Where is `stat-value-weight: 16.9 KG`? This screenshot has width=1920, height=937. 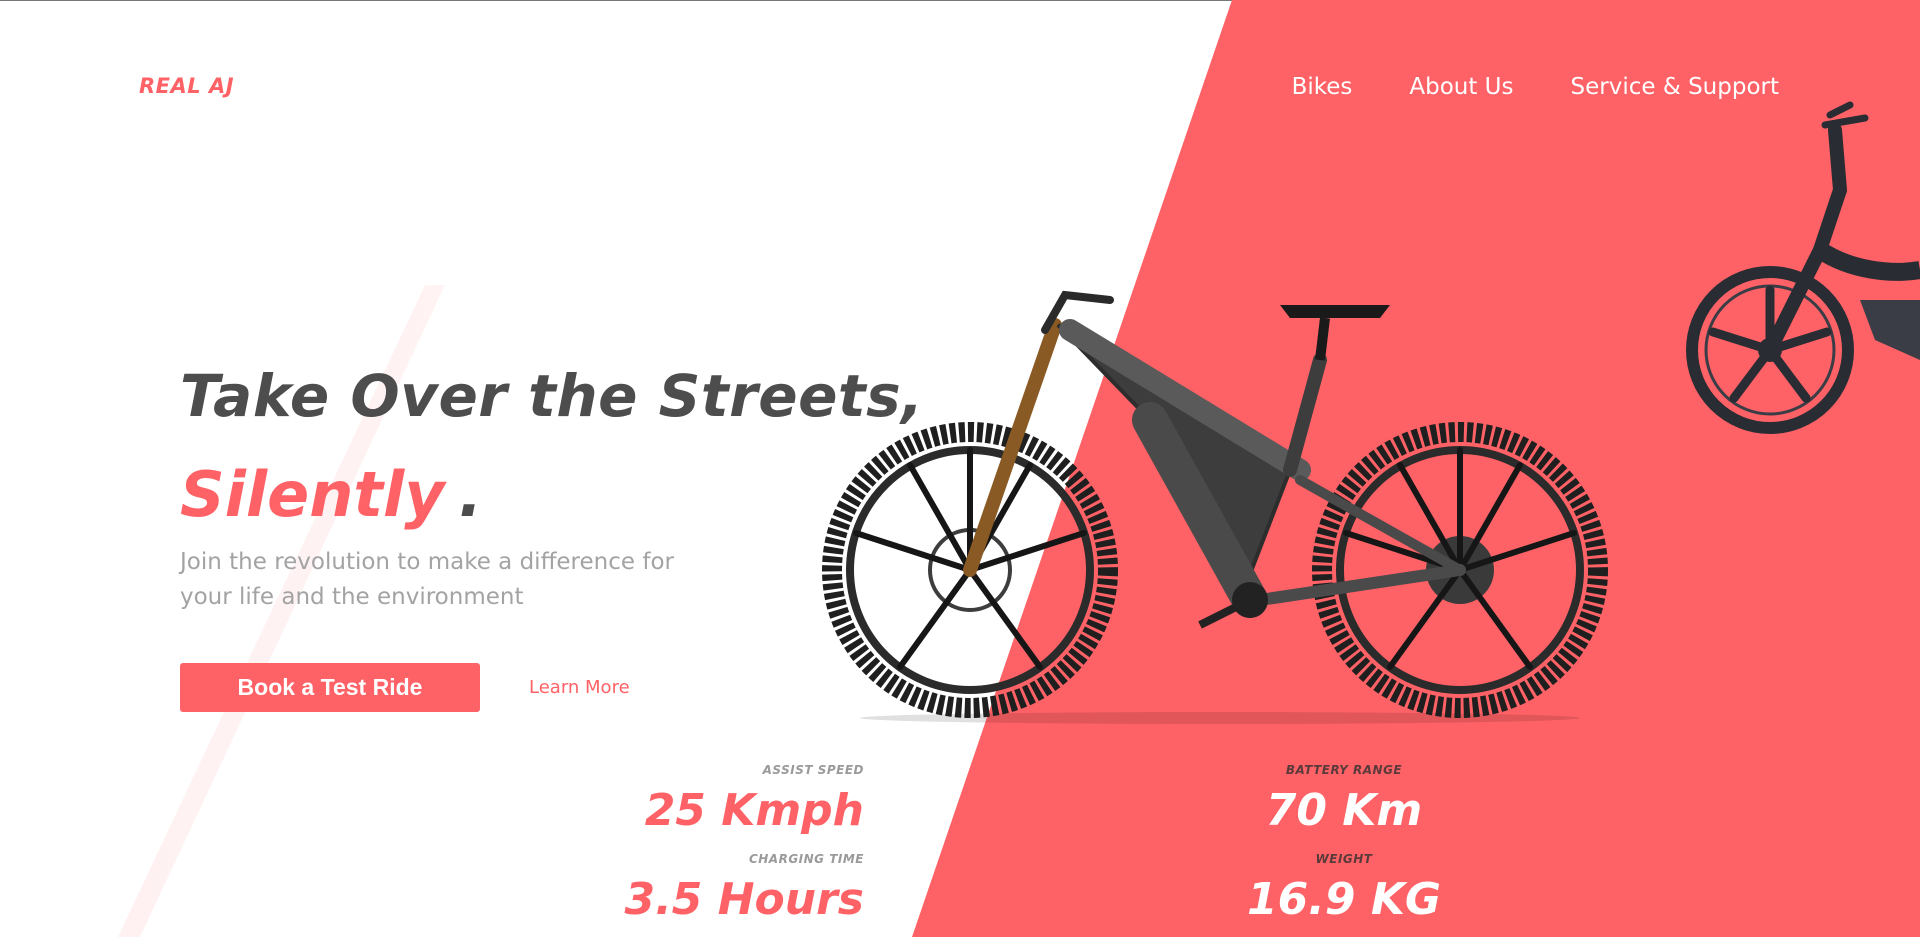 stat-value-weight: 16.9 KG is located at coordinates (1344, 899).